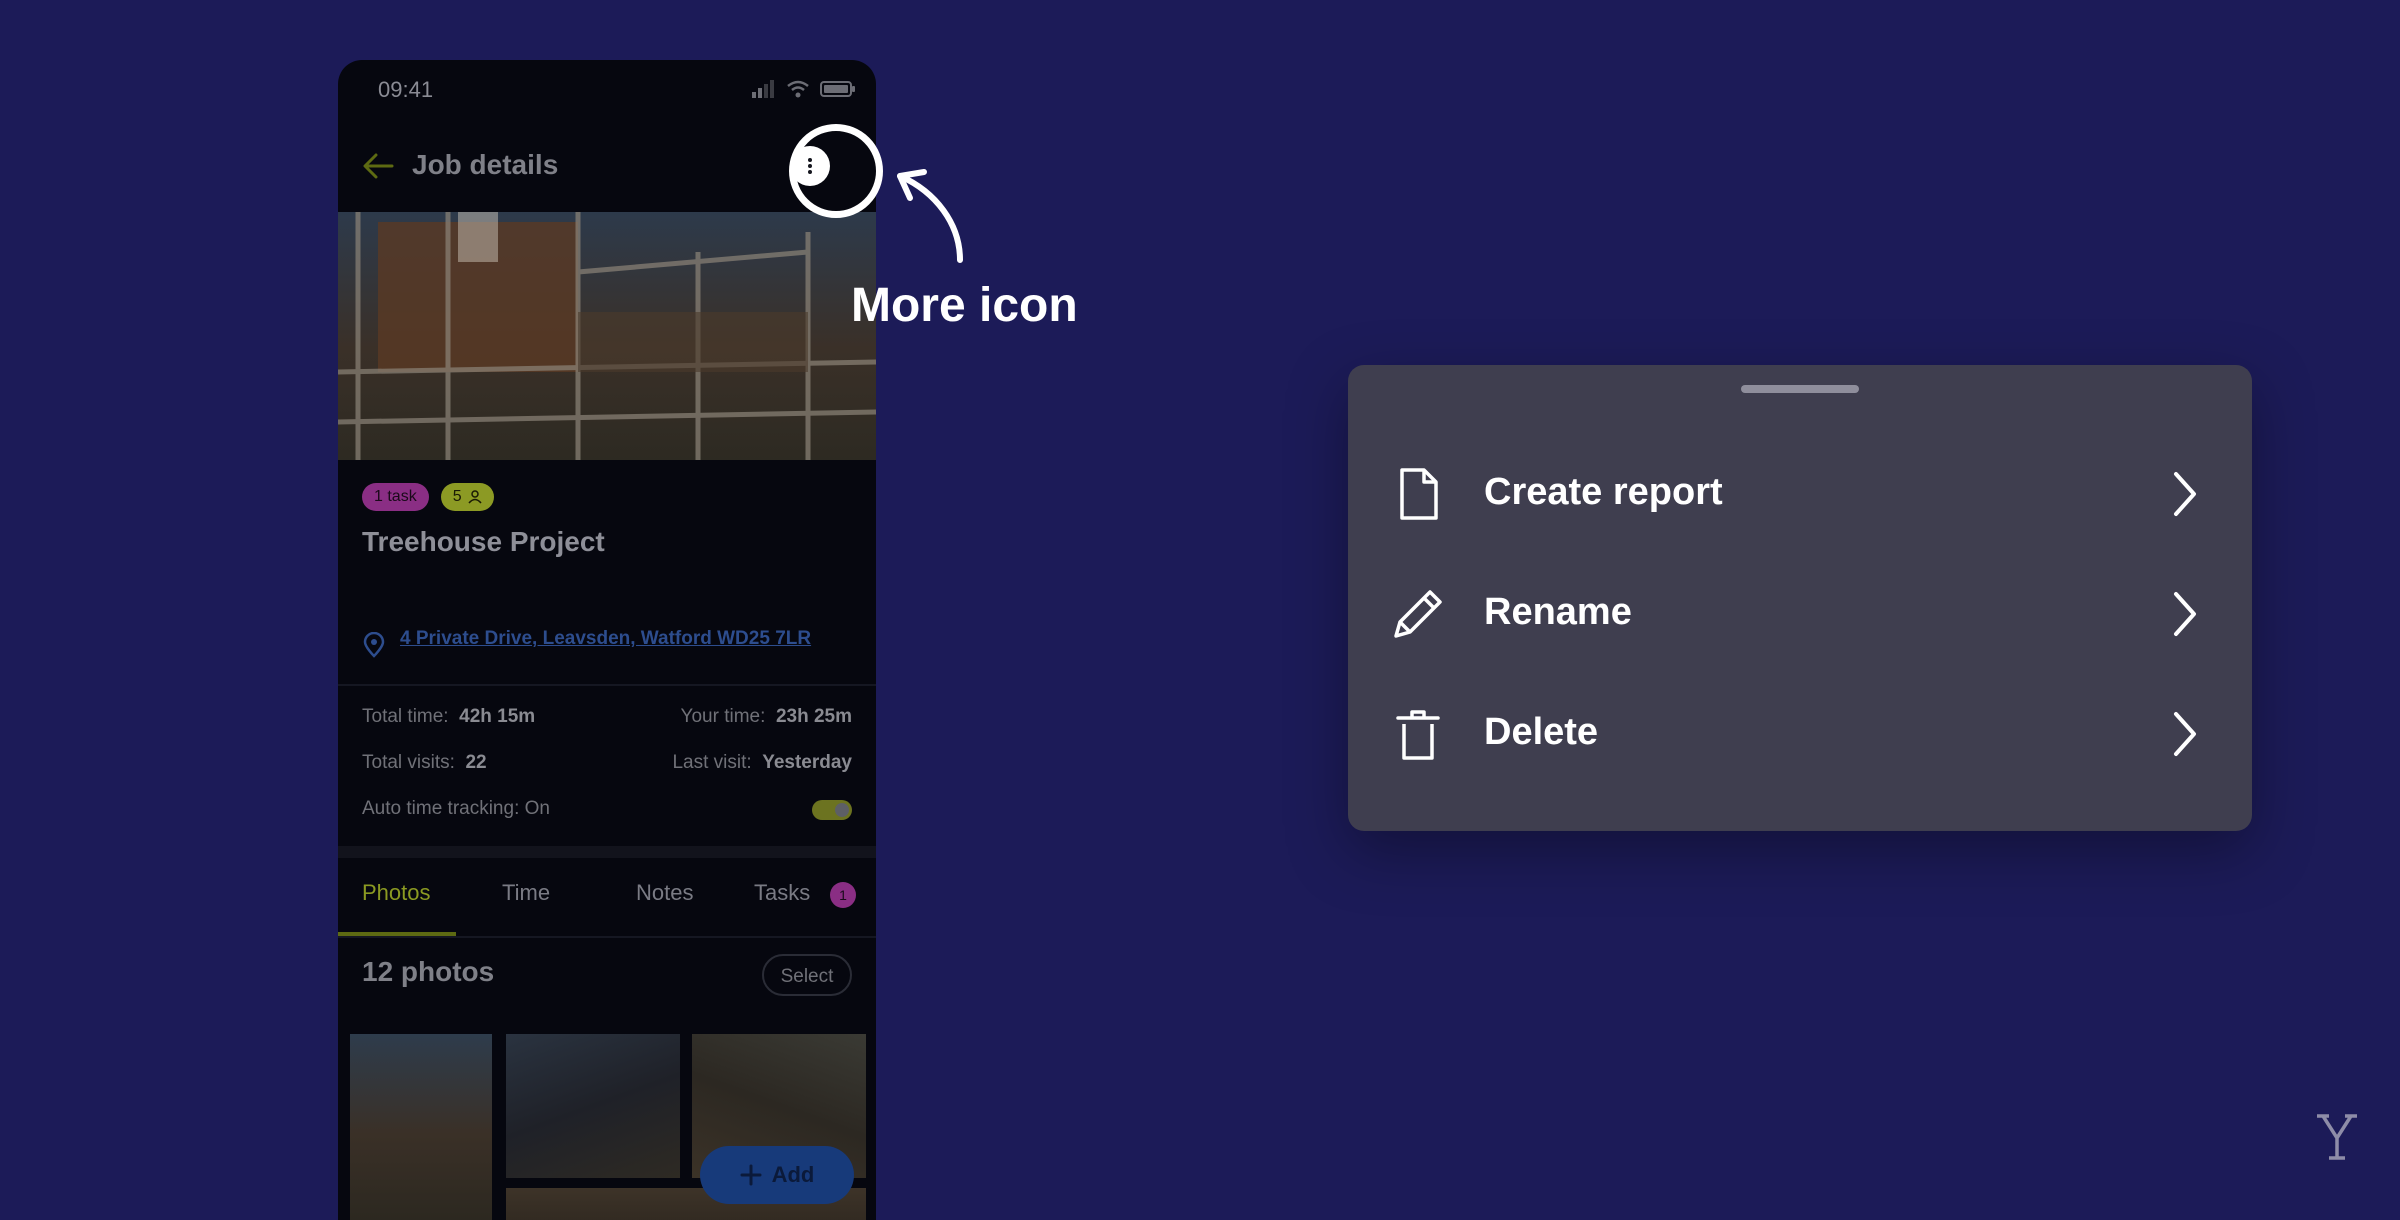 Image resolution: width=2400 pixels, height=1220 pixels. I want to click on brand-logo-icon, so click(2337, 1137).